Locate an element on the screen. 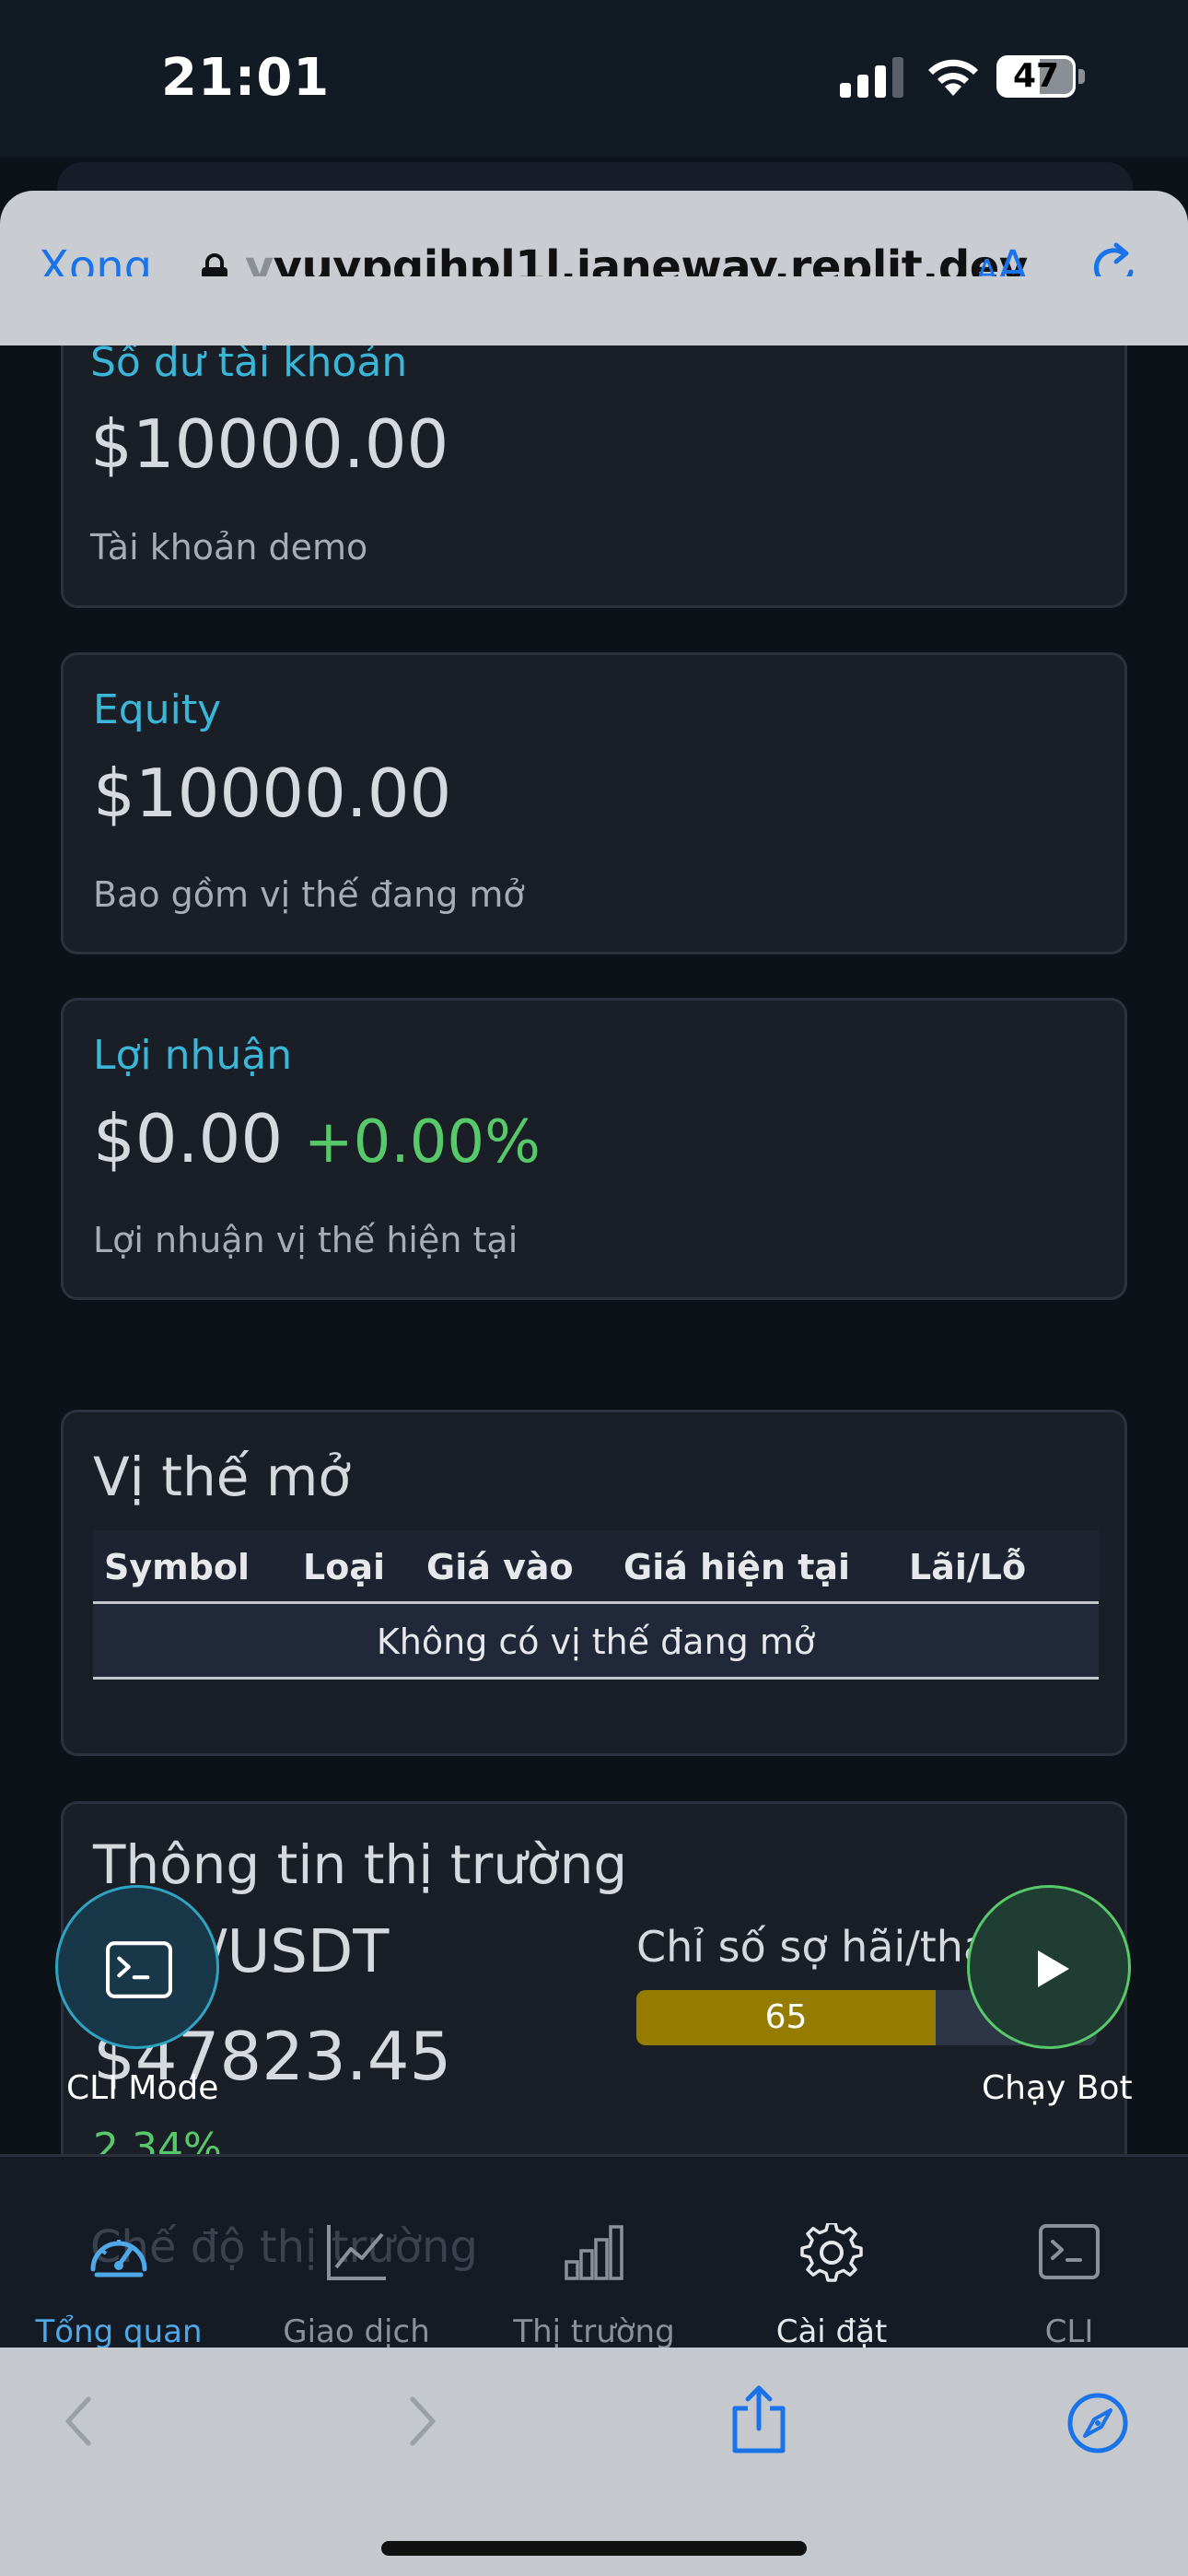 The image size is (1188, 2576). share-icon is located at coordinates (758, 2419).